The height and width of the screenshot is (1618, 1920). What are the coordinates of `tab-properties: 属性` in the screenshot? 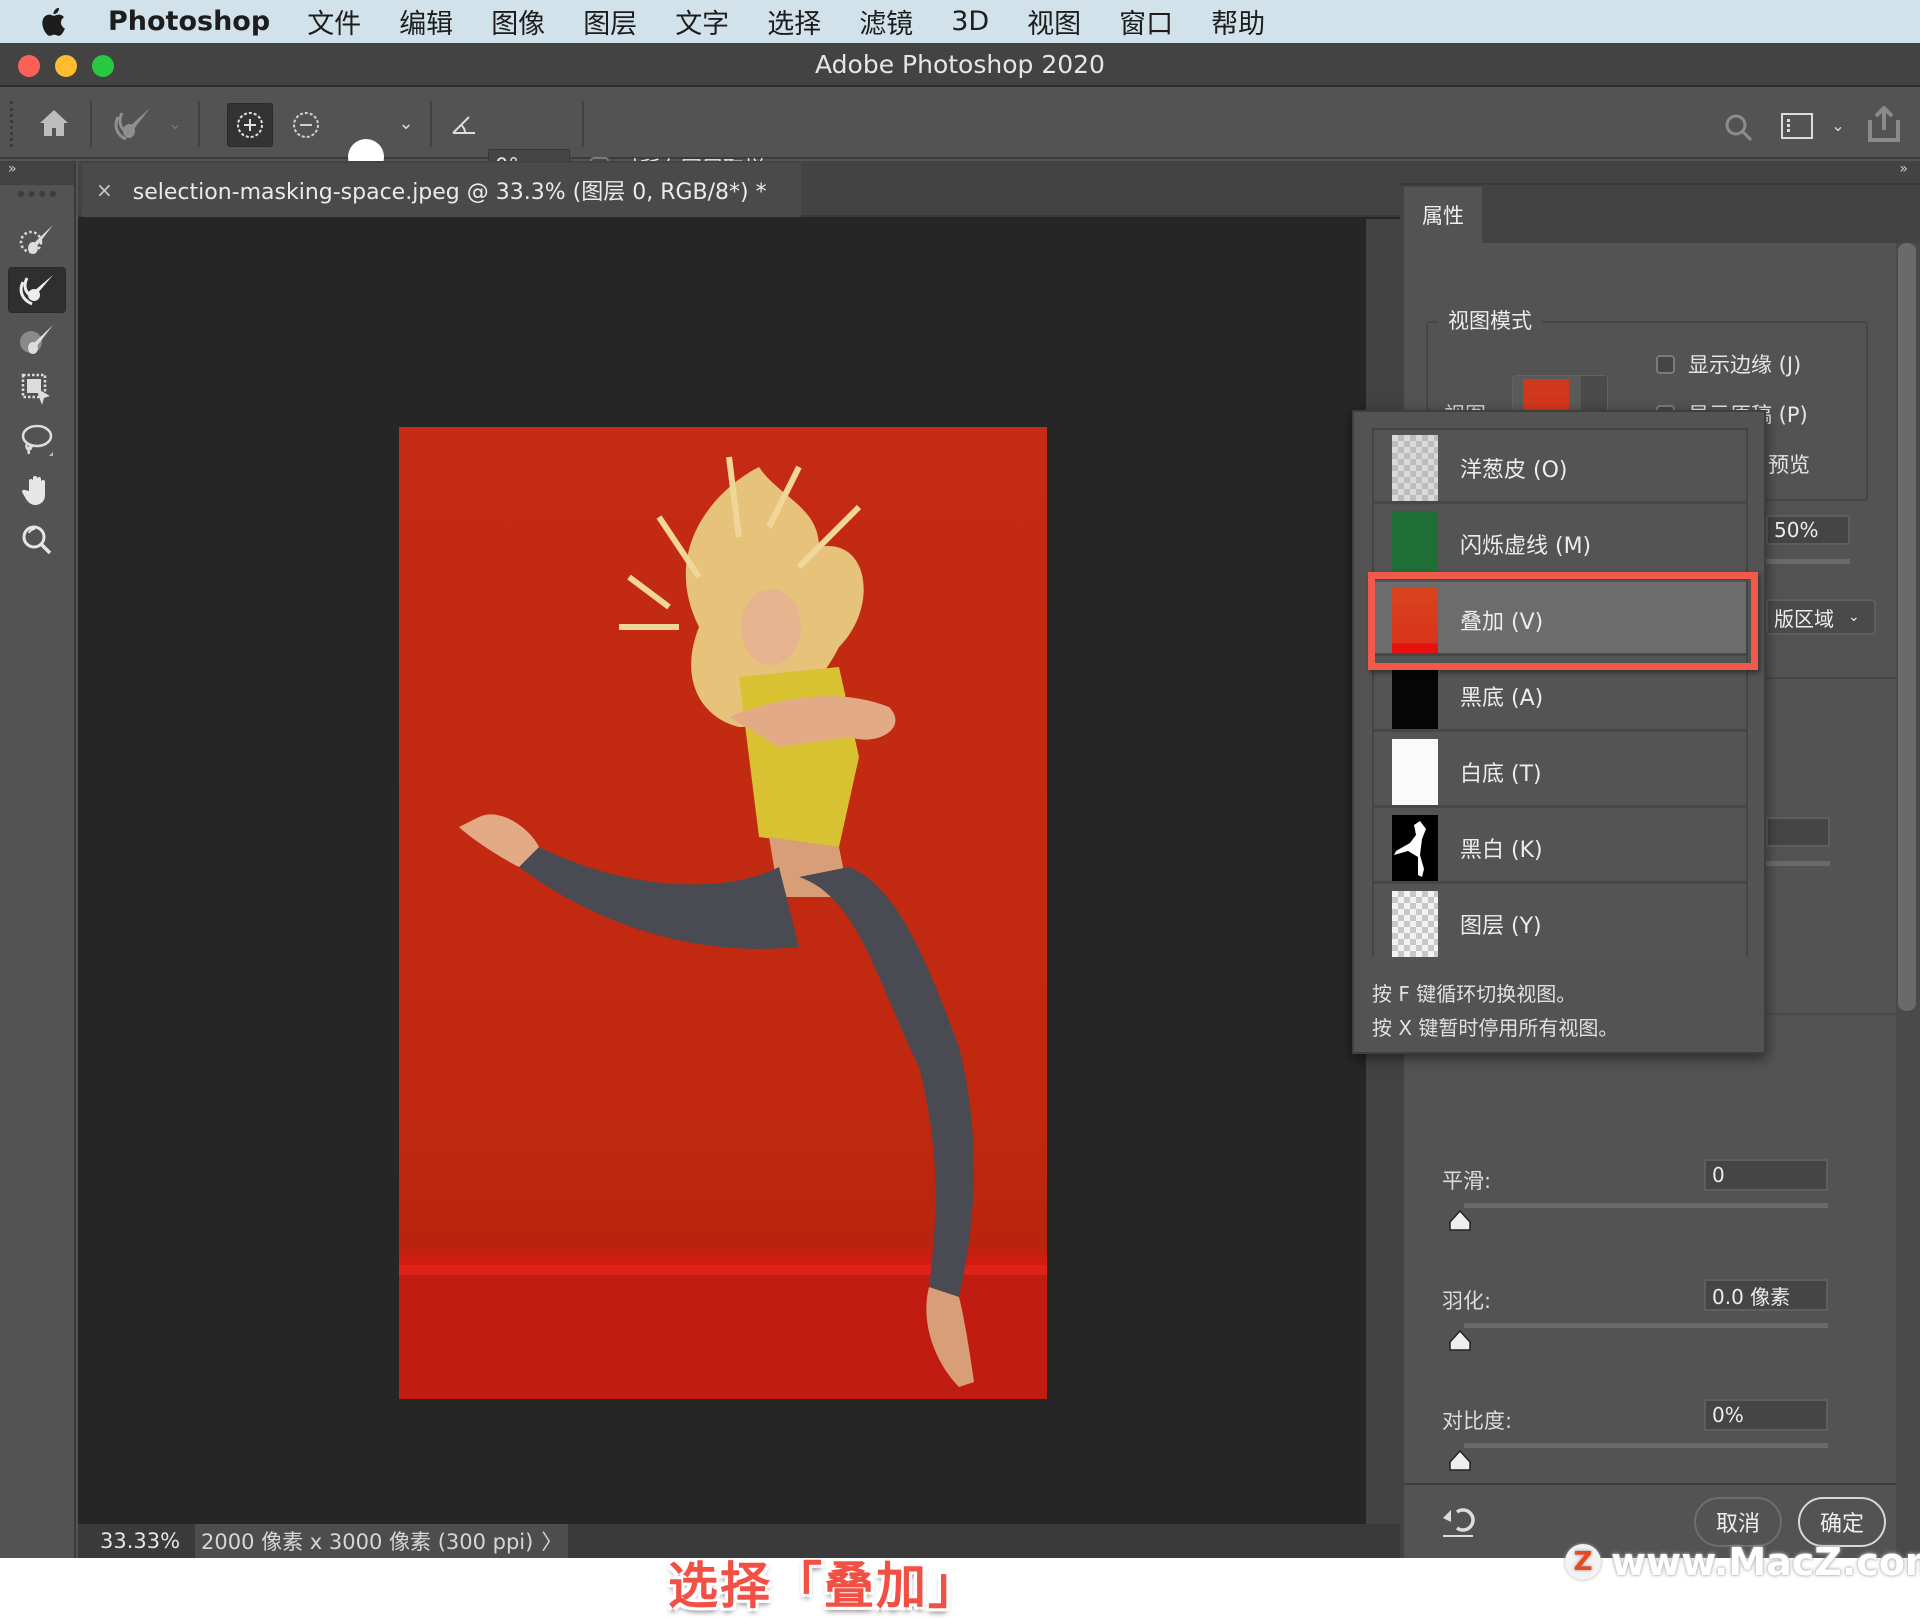 It's located at (1443, 215).